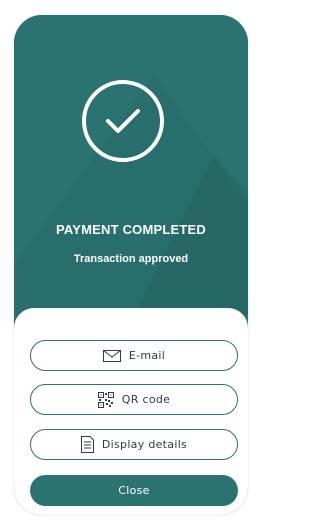 The width and height of the screenshot is (320, 521). I want to click on display-details-button: Display details, so click(134, 444).